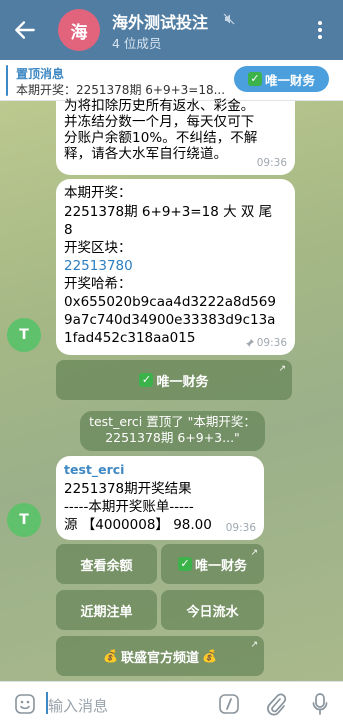  Describe the element at coordinates (289, 80) in the screenshot. I see `pinned-button-label: 唯一财务` at that location.